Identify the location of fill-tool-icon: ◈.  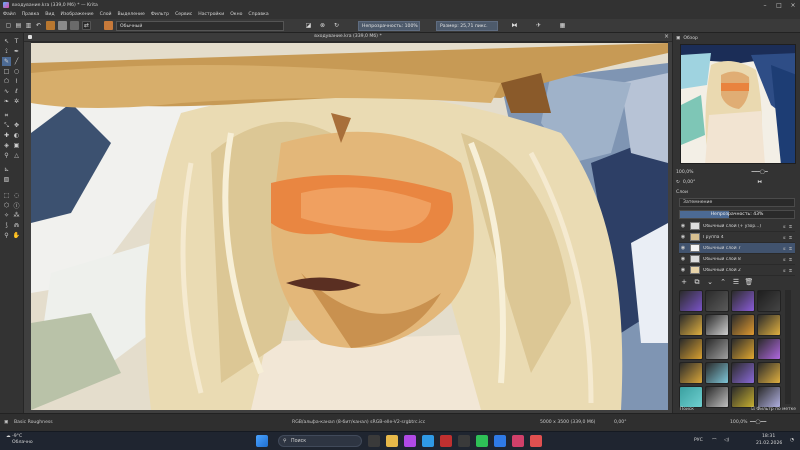
(6, 145).